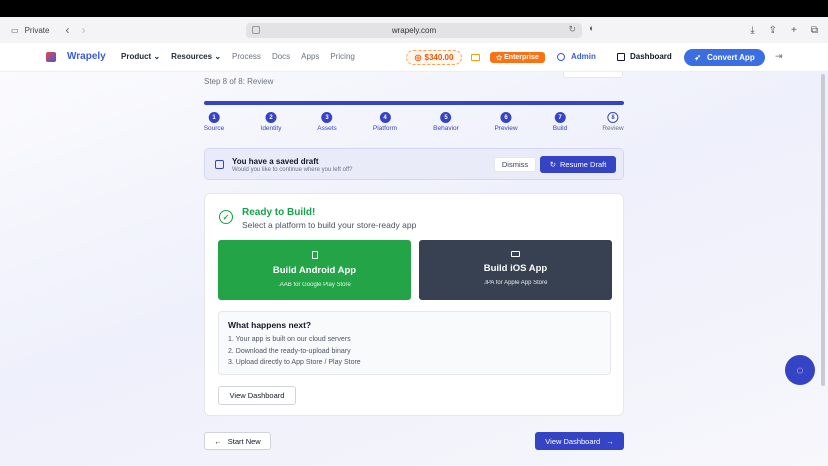 The height and width of the screenshot is (466, 828). I want to click on build-ios-title: Build iOS App, so click(515, 268).